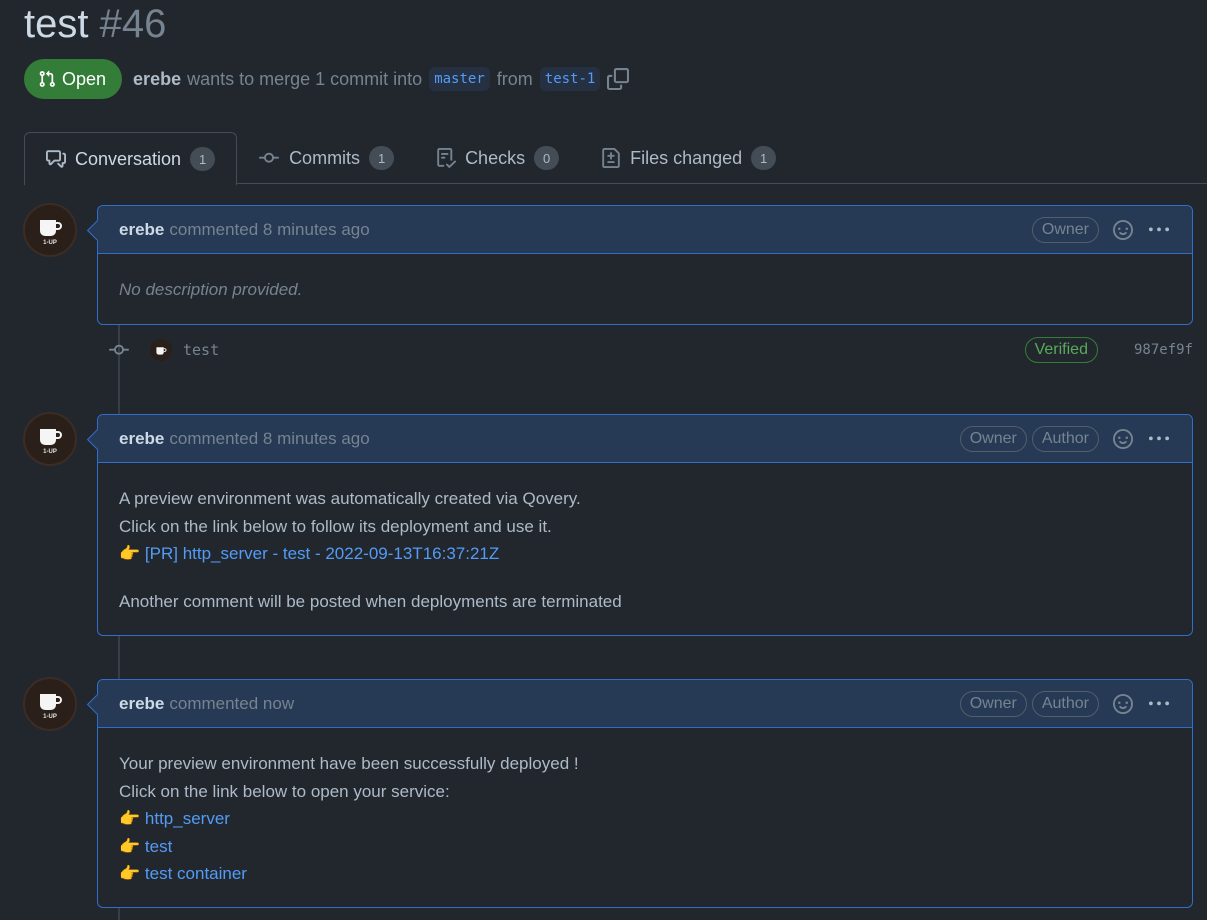 This screenshot has height=920, width=1207. I want to click on state-label: Open, so click(84, 78).